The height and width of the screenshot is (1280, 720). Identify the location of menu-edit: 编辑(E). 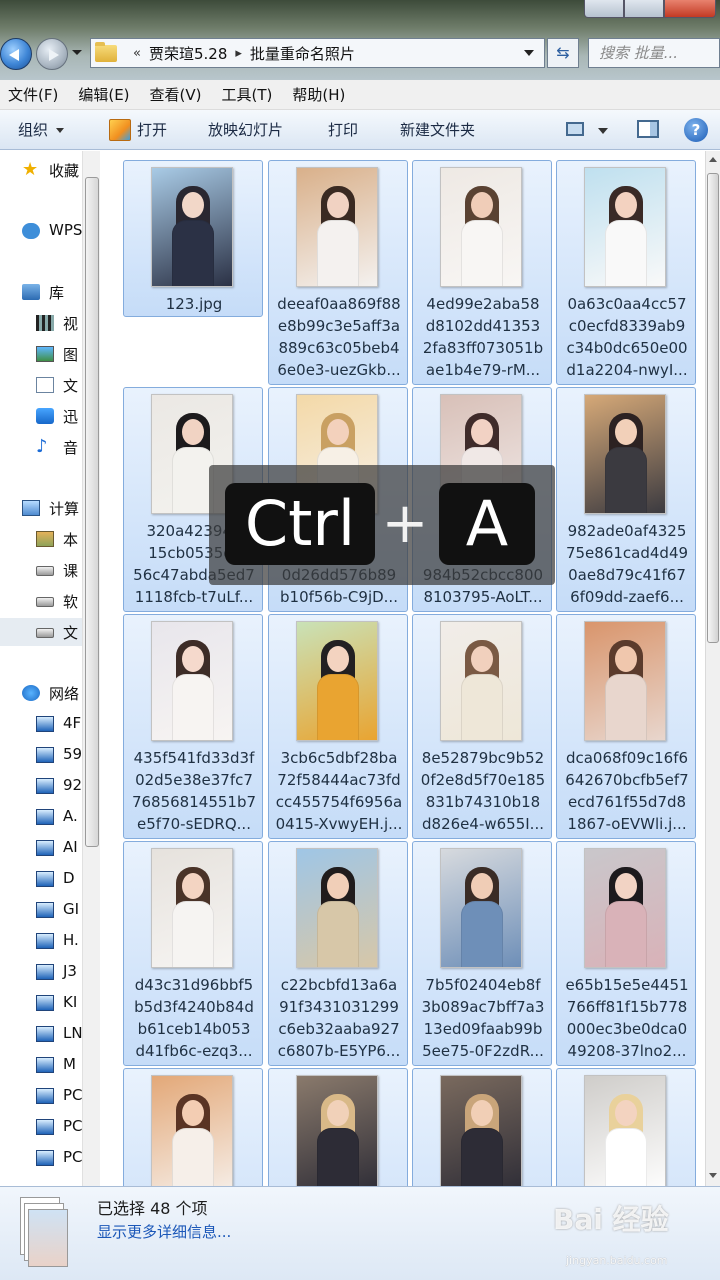
(103, 94).